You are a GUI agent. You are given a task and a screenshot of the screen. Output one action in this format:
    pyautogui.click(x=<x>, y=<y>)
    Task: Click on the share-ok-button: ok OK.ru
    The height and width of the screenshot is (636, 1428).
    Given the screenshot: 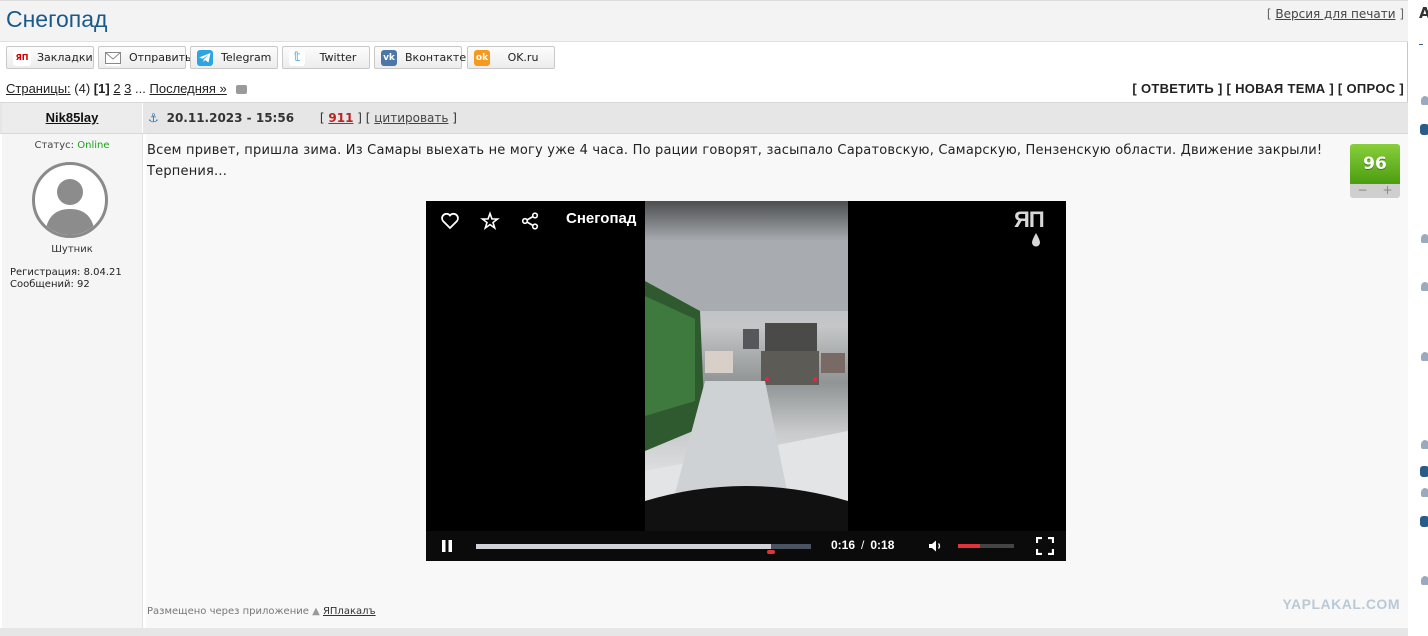 What is the action you would take?
    pyautogui.click(x=511, y=57)
    